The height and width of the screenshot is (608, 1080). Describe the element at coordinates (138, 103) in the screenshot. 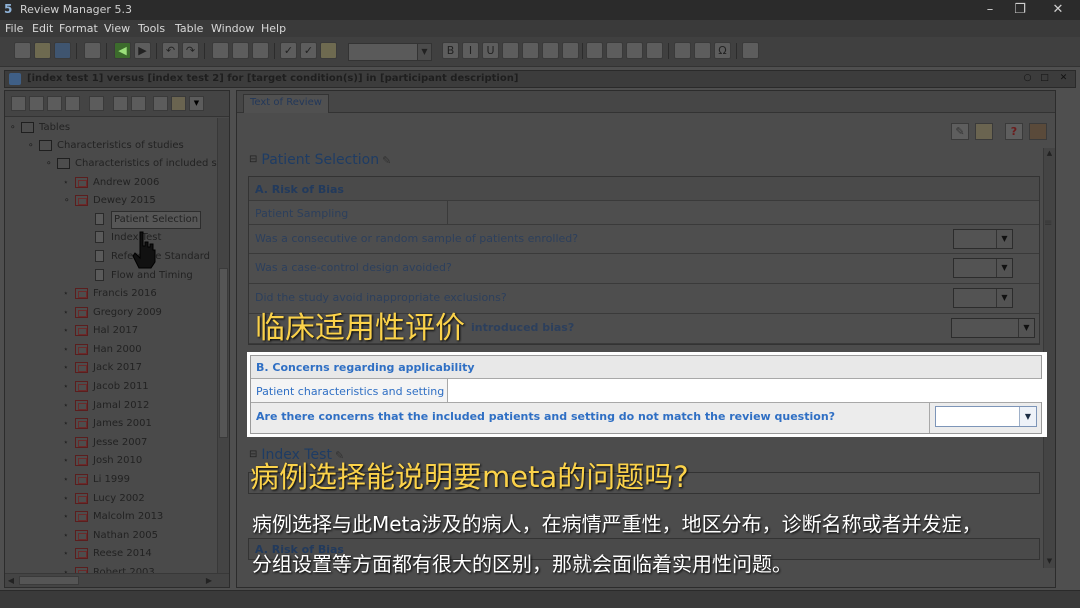

I see `move-down-icon` at that location.